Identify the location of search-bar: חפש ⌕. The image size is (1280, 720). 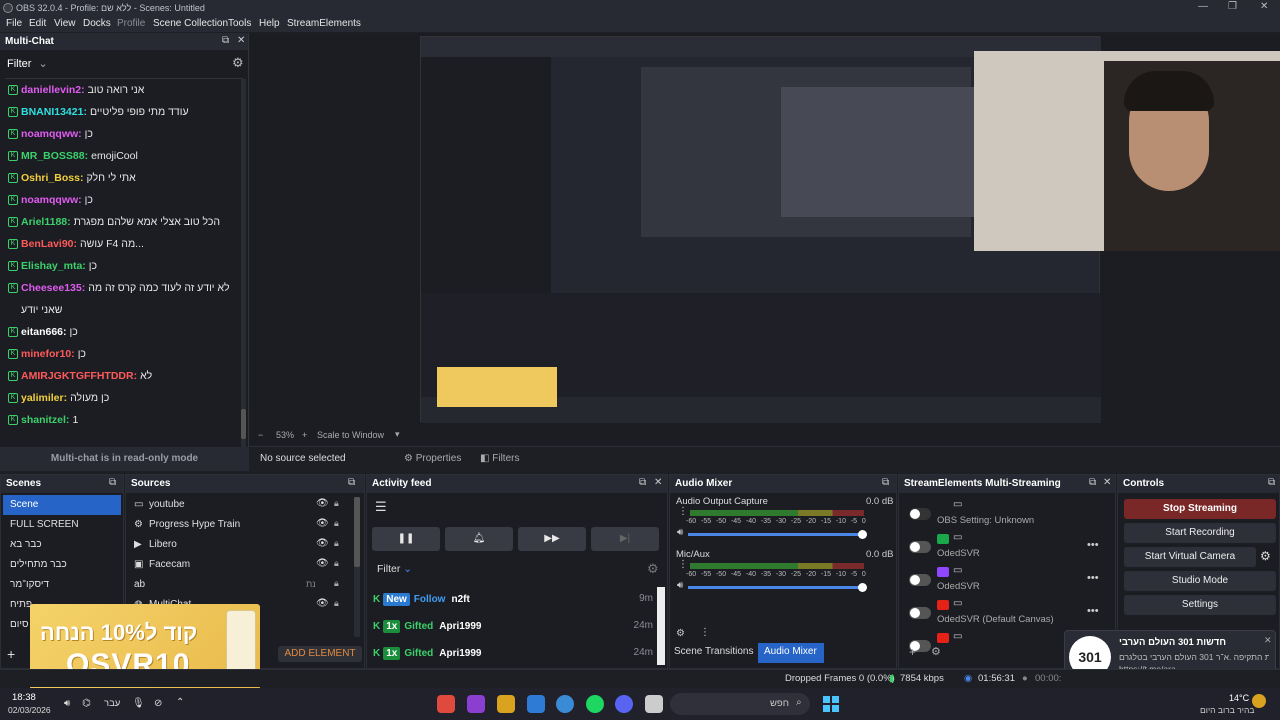
(740, 704).